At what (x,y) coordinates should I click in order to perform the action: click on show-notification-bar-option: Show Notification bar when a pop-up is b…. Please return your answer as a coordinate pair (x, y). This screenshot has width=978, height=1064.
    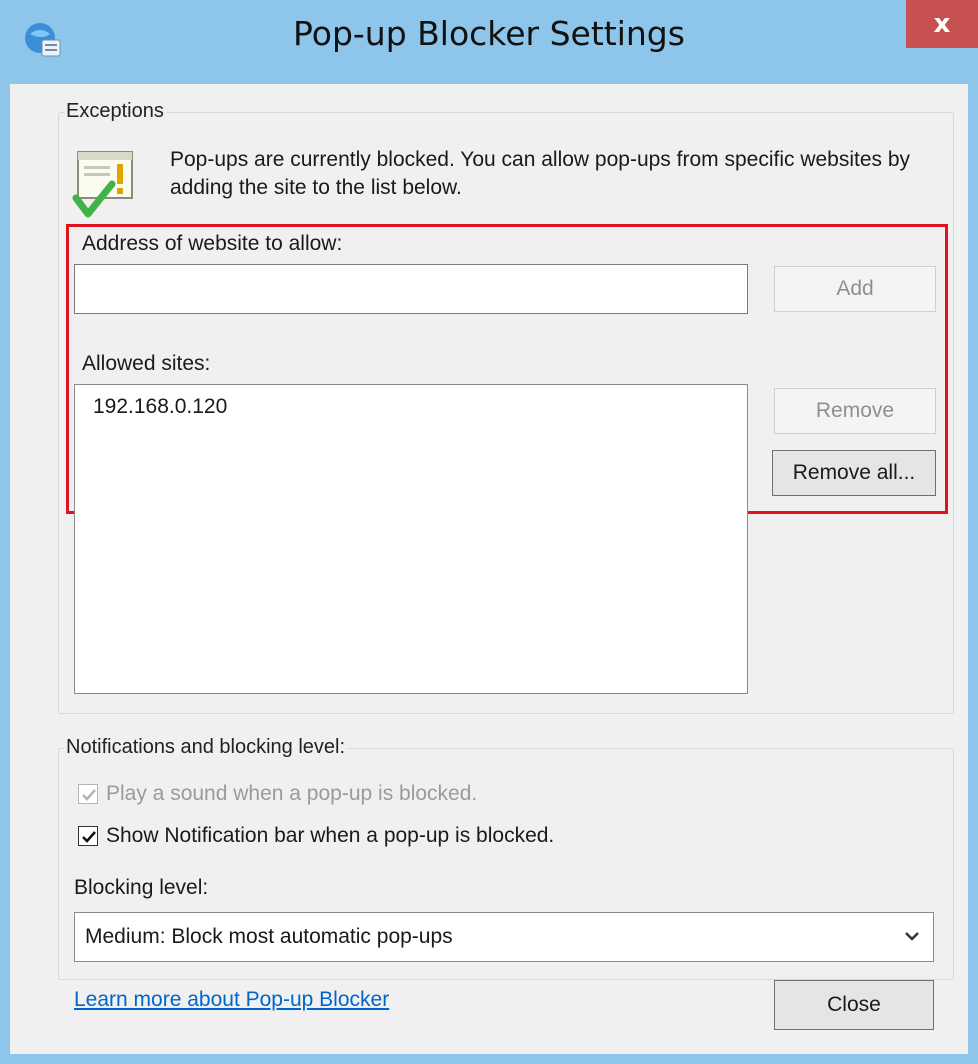
    Looking at the image, I should click on (316, 836).